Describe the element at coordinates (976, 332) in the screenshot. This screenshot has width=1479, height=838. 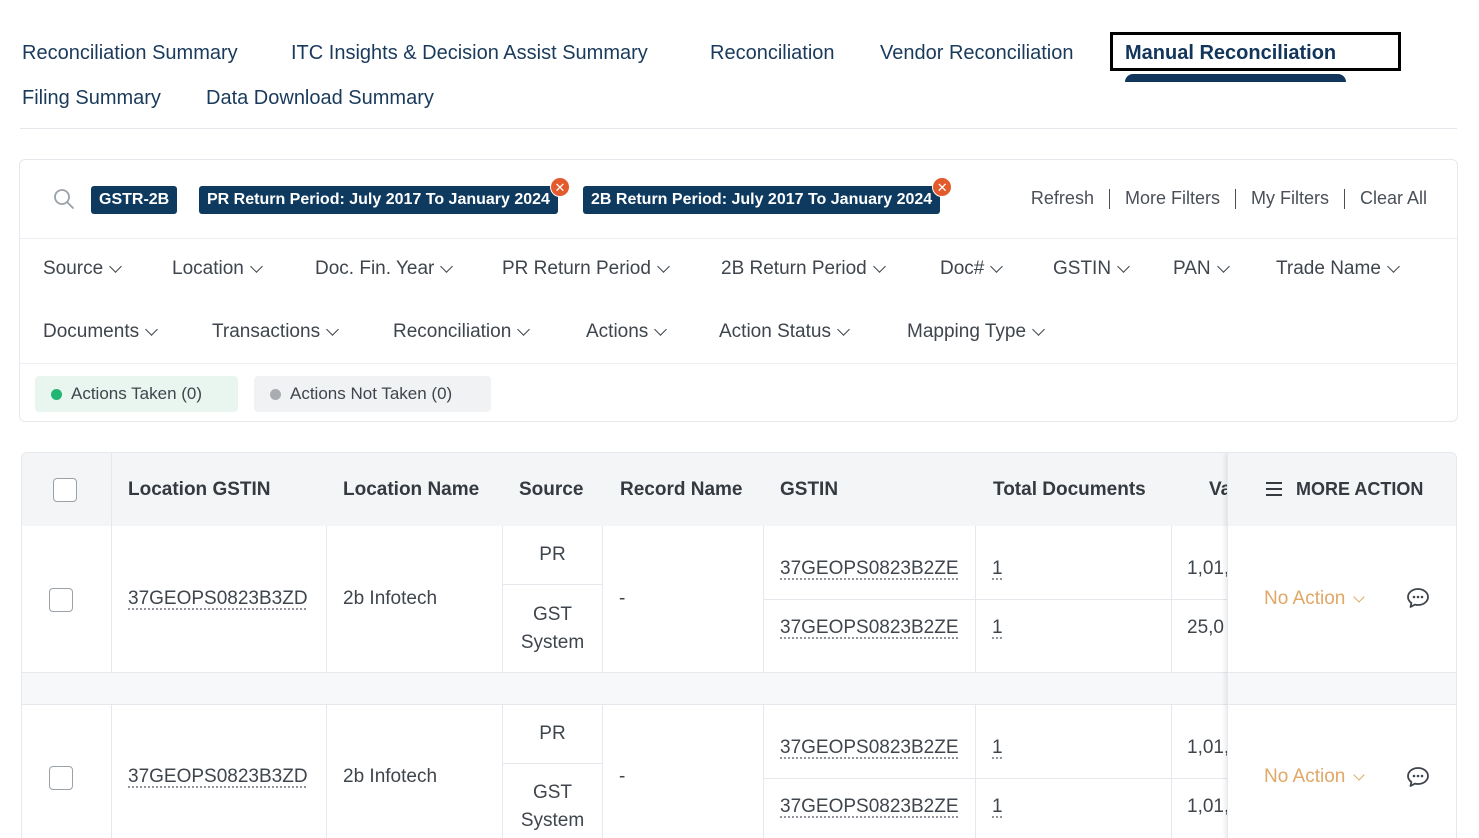
I see `dropdown-mapping-type: Mapping Type` at that location.